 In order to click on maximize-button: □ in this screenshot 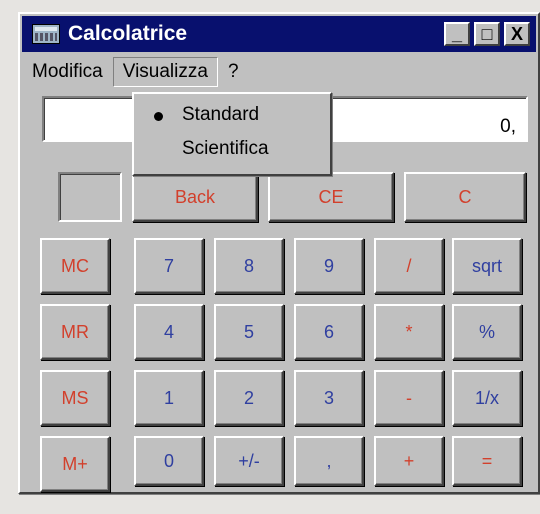, I will do `click(487, 34)`.